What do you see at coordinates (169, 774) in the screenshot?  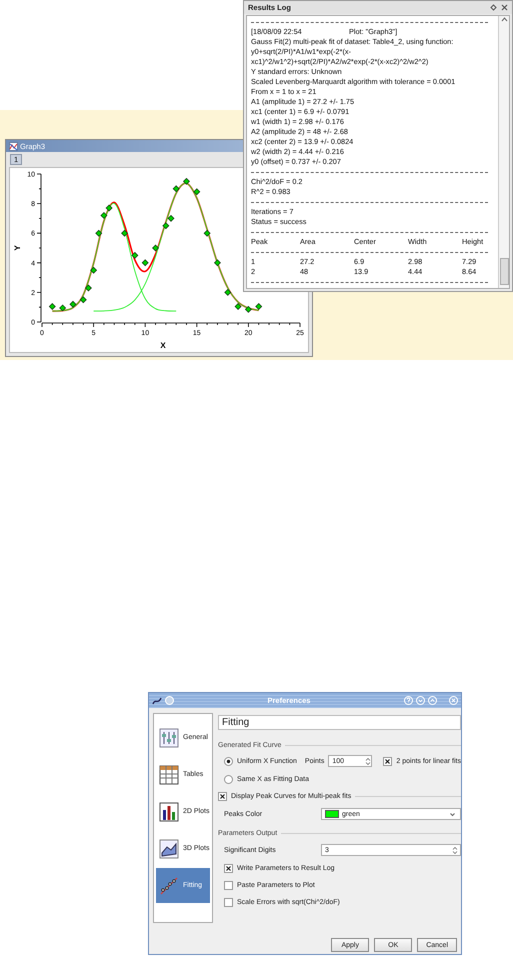 I see `table-icon` at bounding box center [169, 774].